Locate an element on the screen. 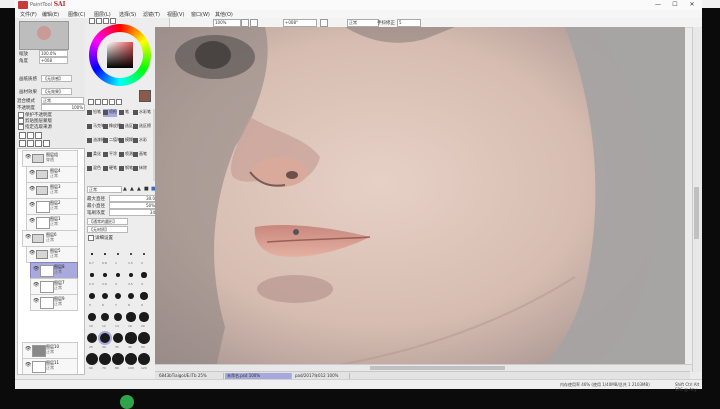 The height and width of the screenshot is (409, 720). zoom-field: 100% is located at coordinates (227, 23).